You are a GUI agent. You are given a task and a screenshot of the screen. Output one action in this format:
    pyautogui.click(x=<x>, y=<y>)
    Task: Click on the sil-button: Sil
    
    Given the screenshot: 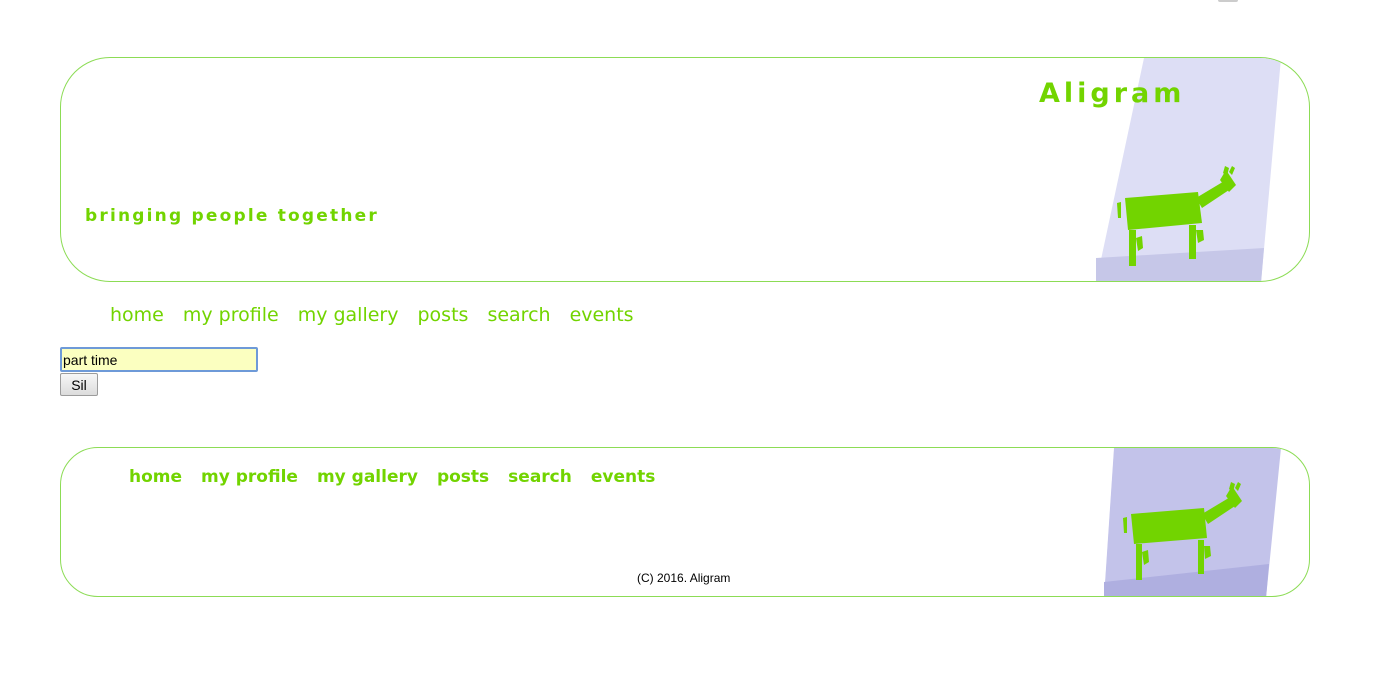 What is the action you would take?
    pyautogui.click(x=79, y=384)
    